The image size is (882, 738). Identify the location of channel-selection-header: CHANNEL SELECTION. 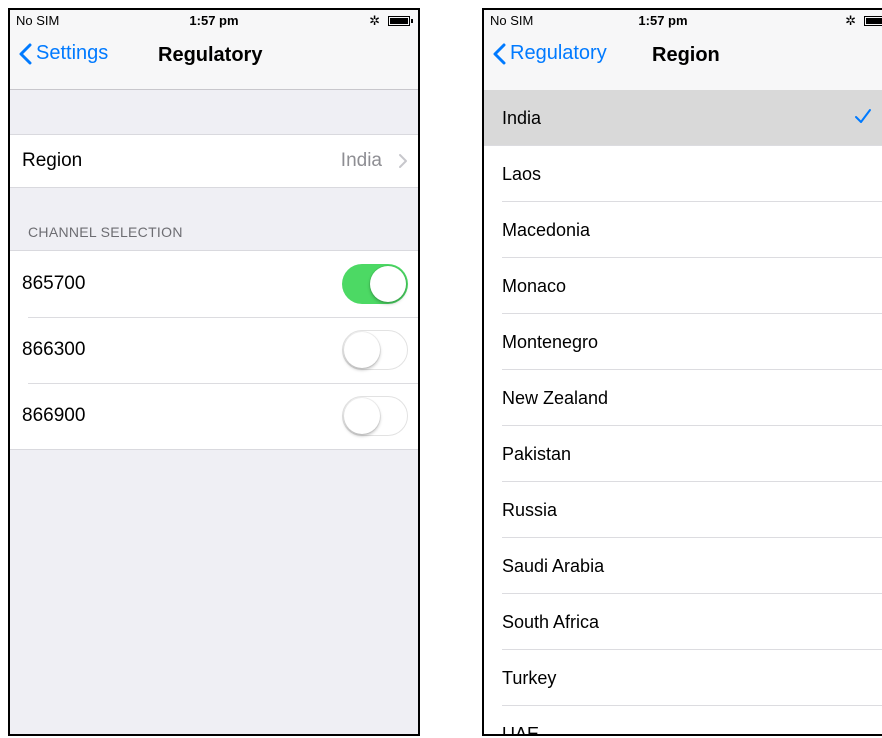
(105, 232).